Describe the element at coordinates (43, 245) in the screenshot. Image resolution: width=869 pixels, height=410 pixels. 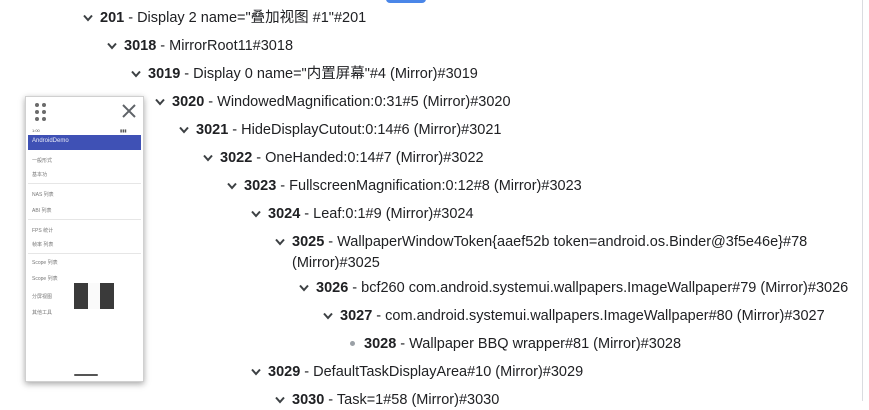
I see `list-item: 帧率 列表` at that location.